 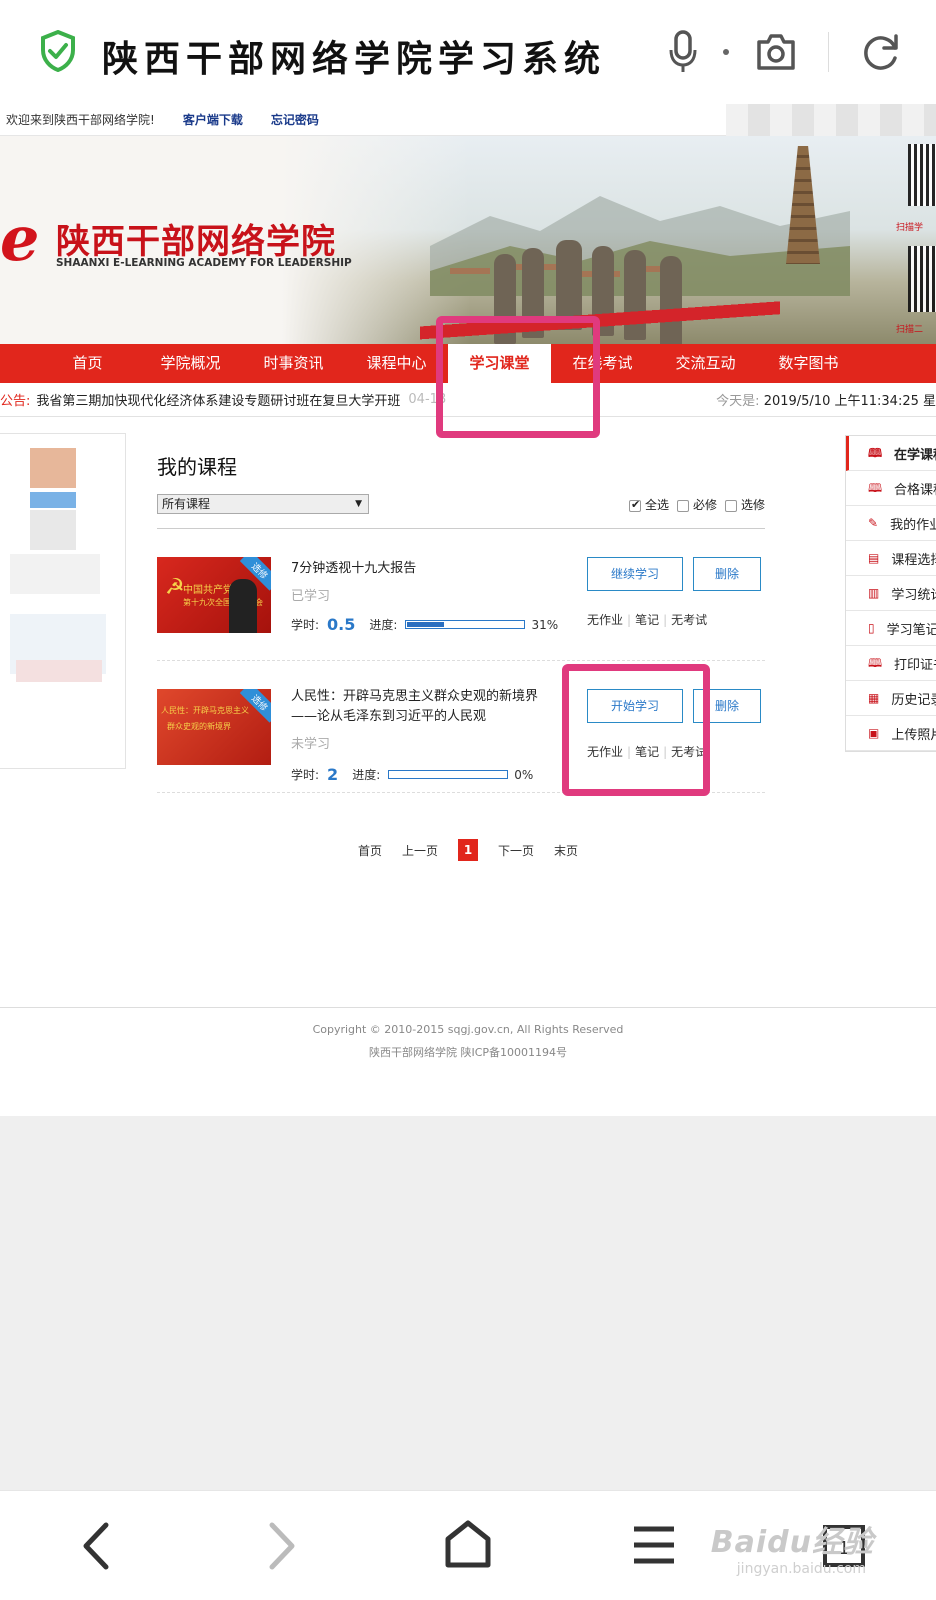 I want to click on progress-percent: 31%, so click(x=545, y=624).